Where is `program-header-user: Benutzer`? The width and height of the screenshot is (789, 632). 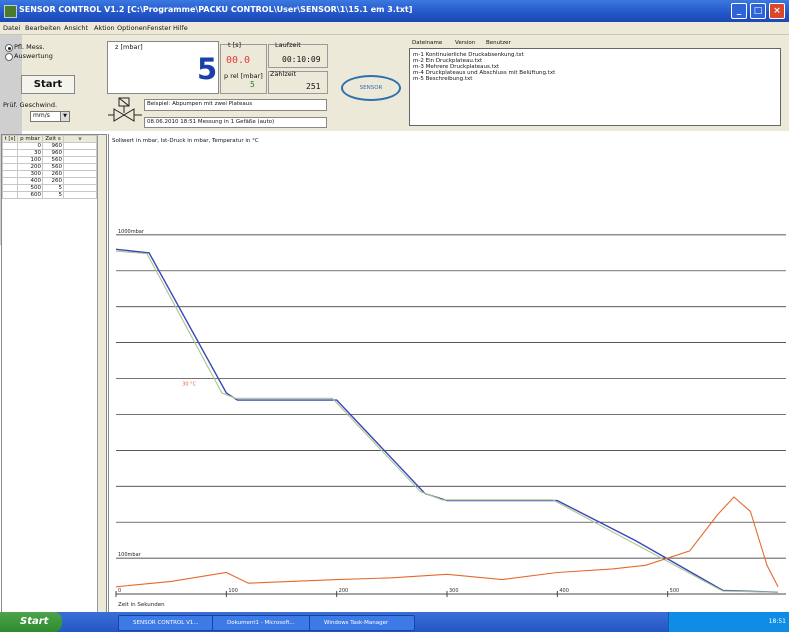
program-header-user: Benutzer is located at coordinates (498, 43).